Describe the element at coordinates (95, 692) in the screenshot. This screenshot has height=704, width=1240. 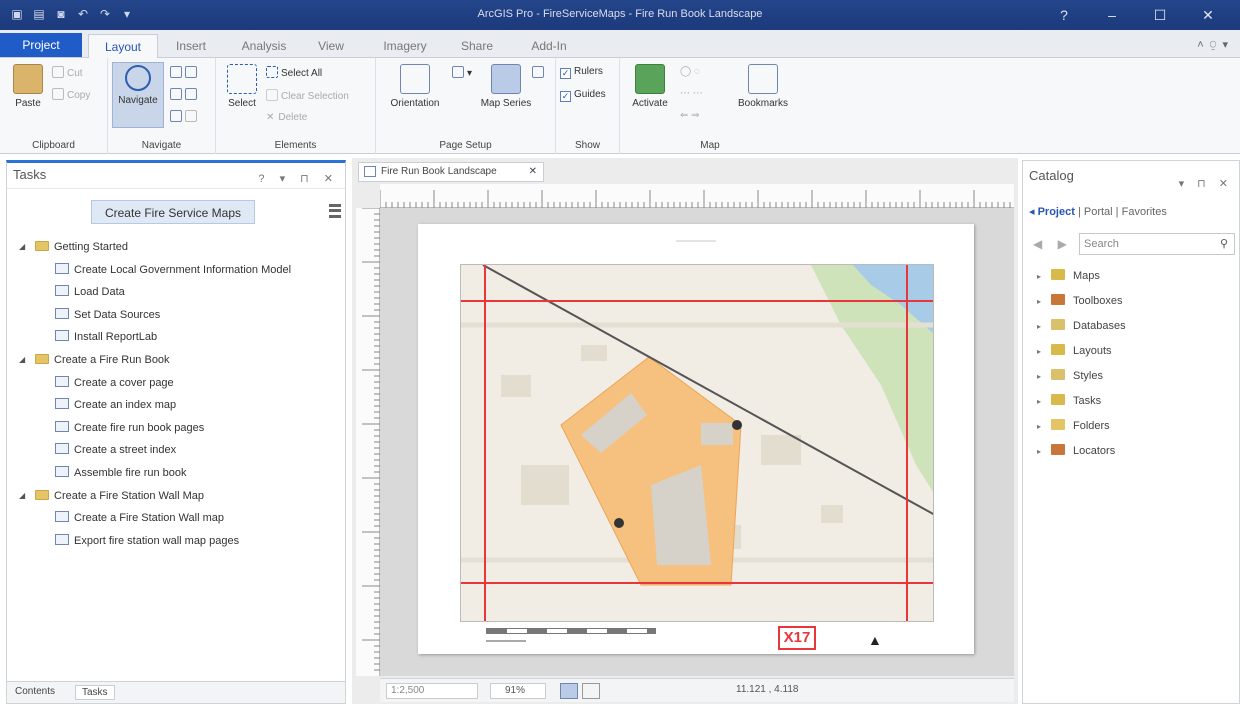
I see `tab-tasks: Tasks` at that location.